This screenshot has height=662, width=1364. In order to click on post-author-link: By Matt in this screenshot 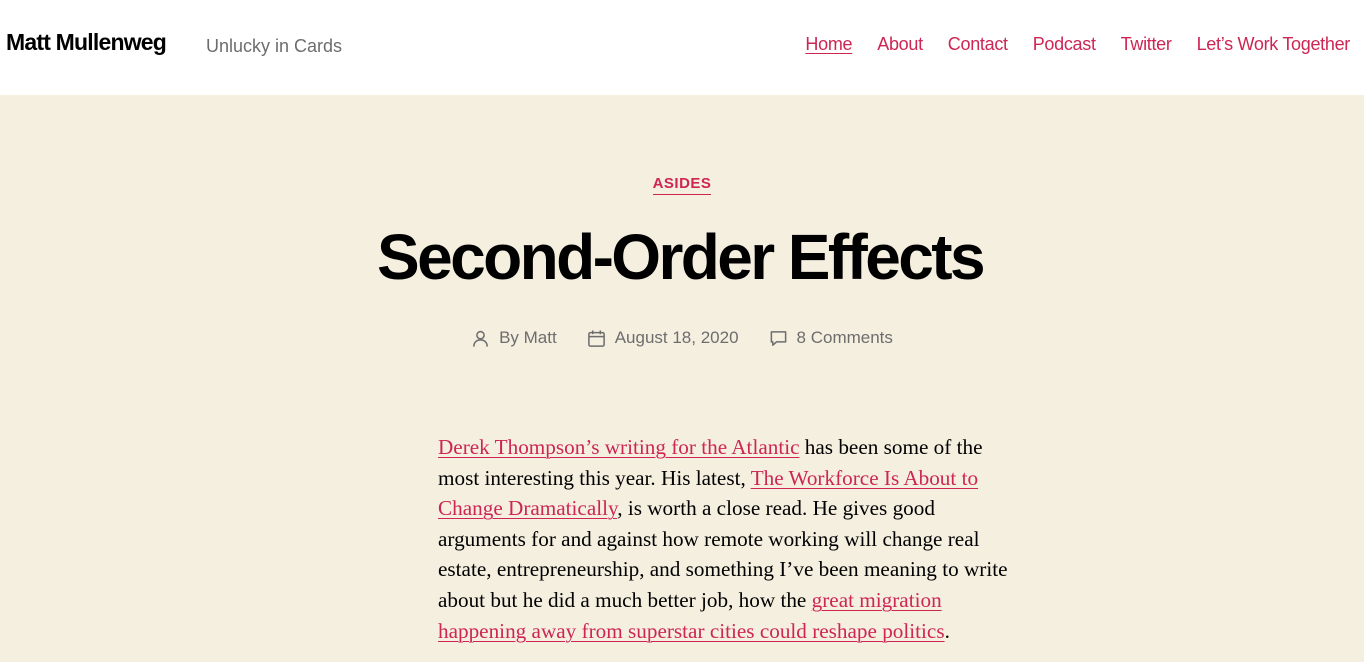, I will do `click(528, 338)`.